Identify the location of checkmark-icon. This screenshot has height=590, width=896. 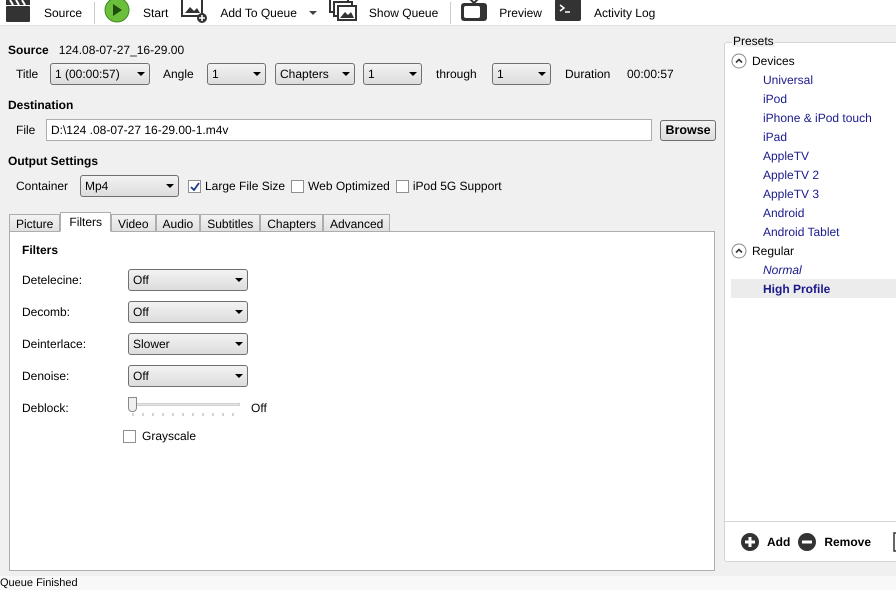
(195, 186).